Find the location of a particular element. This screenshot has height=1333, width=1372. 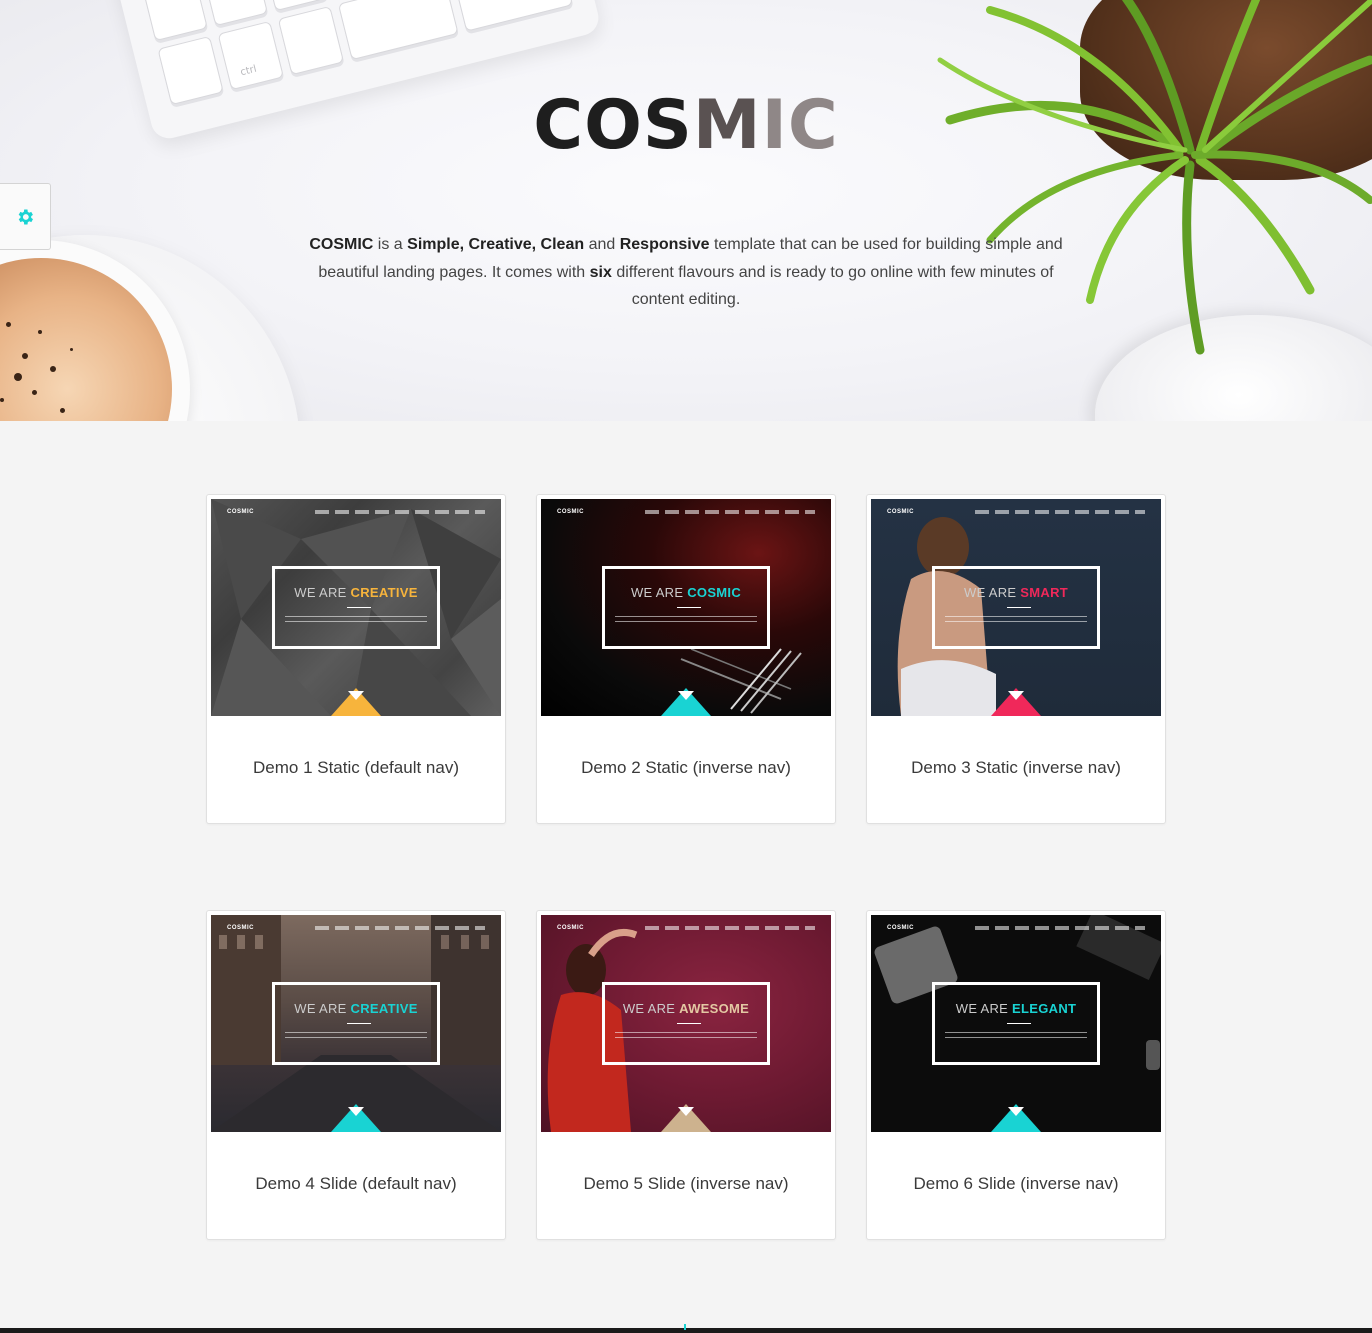

demo-label: Demo 6 Slide (inverse nav) is located at coordinates (1016, 1184).